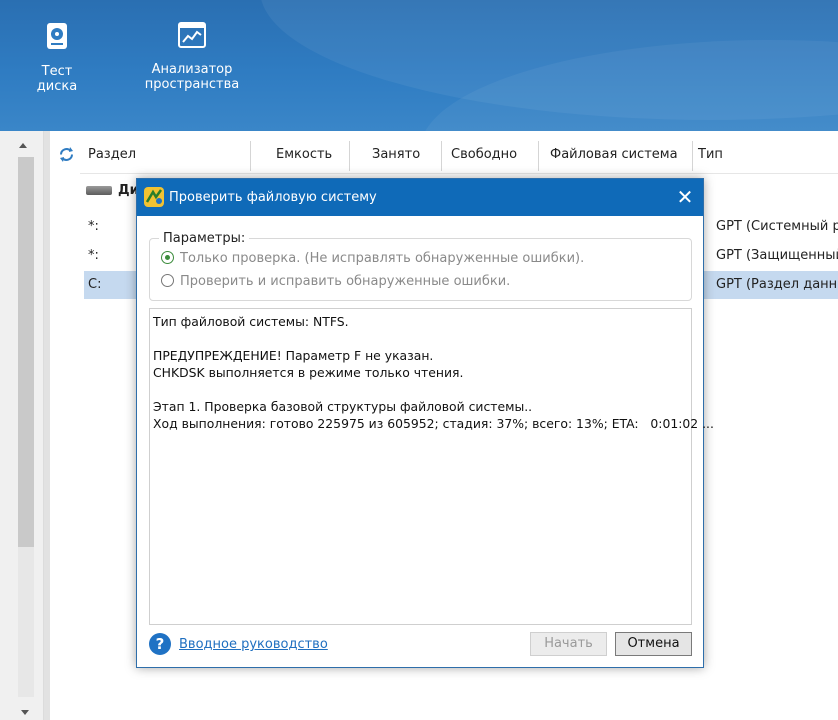 This screenshot has height=720, width=838. Describe the element at coordinates (112, 154) in the screenshot. I see `column-header-partition: Раздел` at that location.